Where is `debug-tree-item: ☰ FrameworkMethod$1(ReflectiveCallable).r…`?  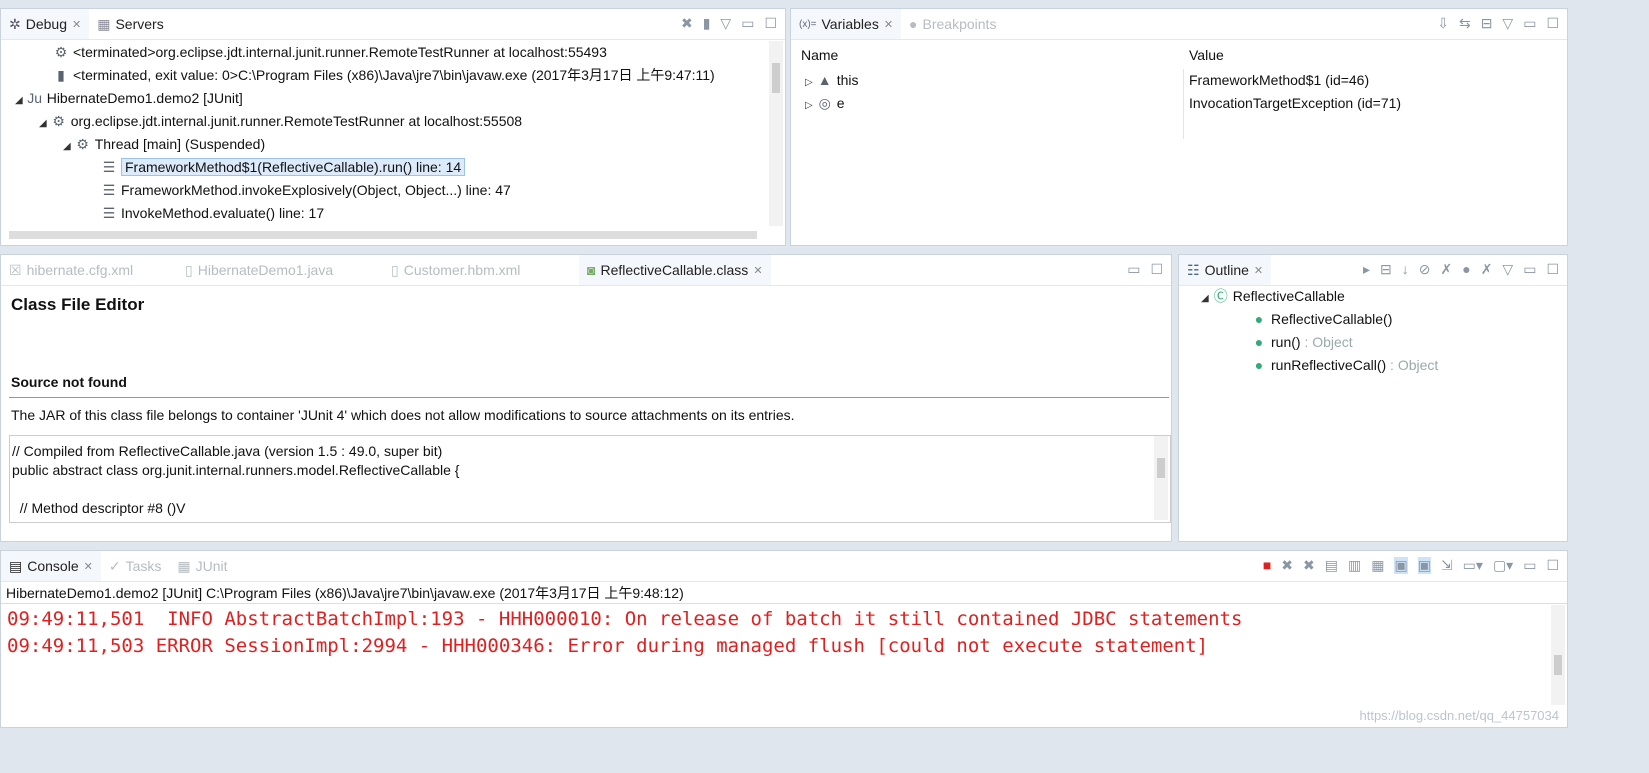
debug-tree-item: ☰ FrameworkMethod$1(ReflectiveCallable).r… is located at coordinates (283, 167).